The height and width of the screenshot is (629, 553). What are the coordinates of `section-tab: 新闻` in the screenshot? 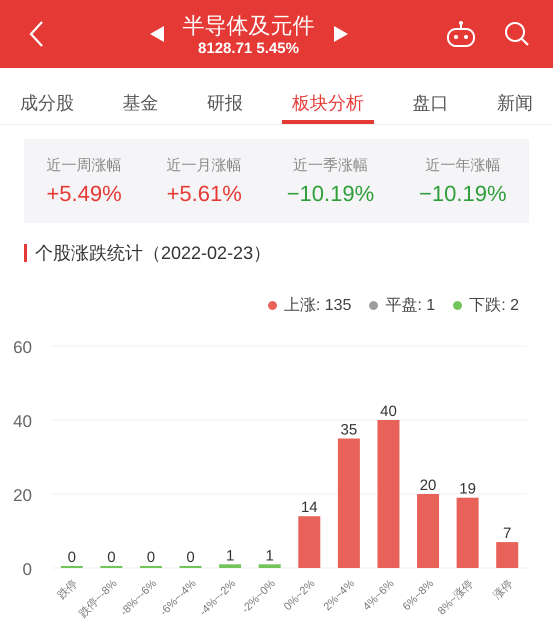 It's located at (514, 96).